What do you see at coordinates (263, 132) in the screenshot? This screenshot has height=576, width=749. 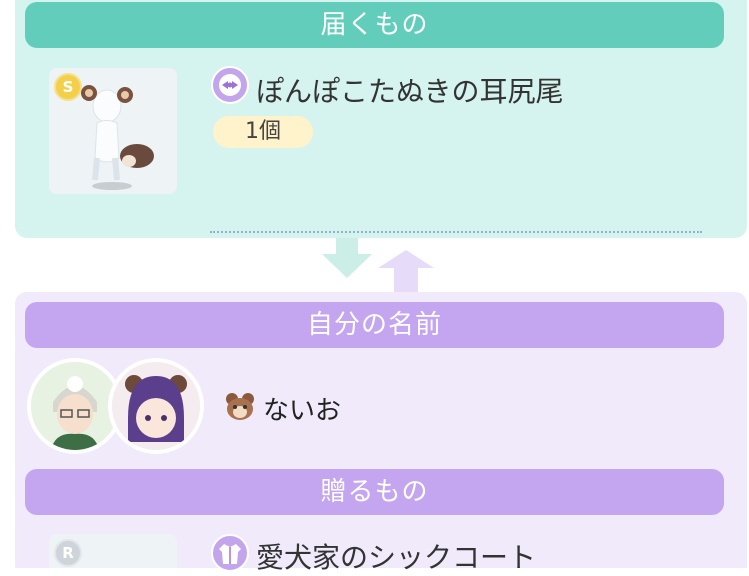 I see `quantity-badge: 1個` at bounding box center [263, 132].